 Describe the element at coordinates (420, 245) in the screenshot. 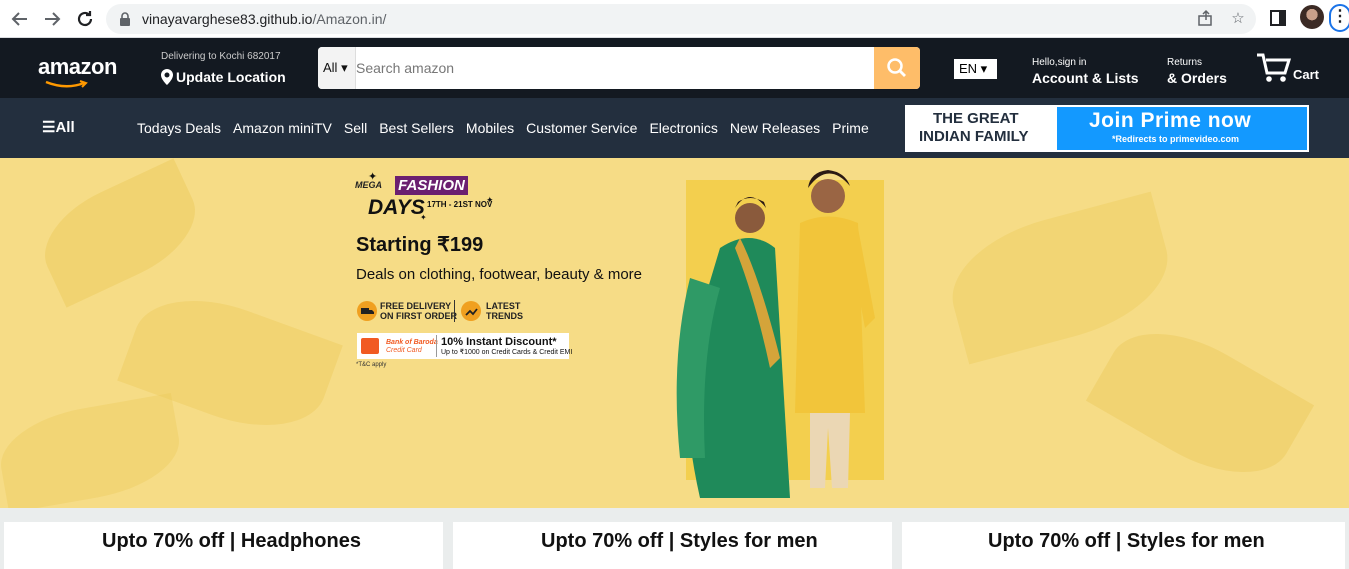

I see `starting-price: Starting ₹199` at that location.